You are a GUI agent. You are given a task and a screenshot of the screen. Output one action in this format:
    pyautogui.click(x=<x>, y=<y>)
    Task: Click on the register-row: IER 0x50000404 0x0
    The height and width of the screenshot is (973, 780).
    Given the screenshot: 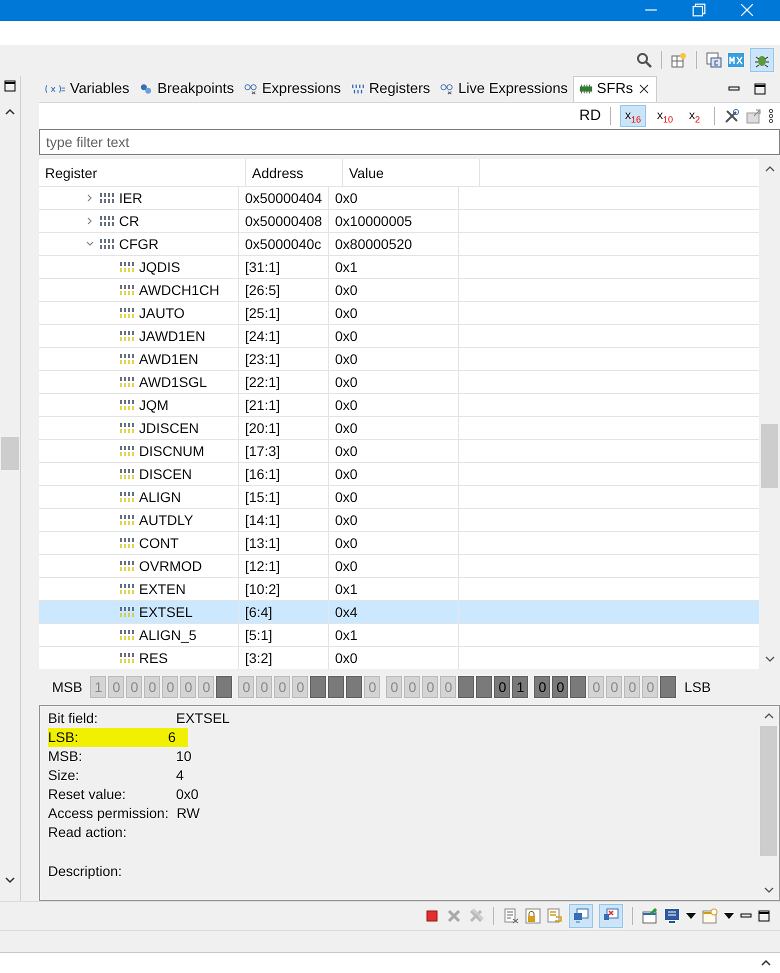 What is the action you would take?
    pyautogui.click(x=399, y=198)
    